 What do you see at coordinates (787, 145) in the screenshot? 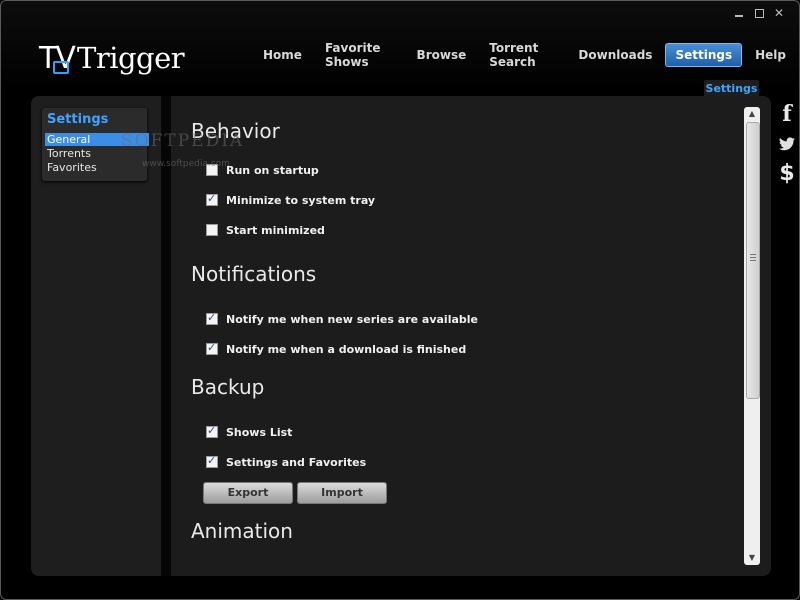
I see `twitter-icon` at bounding box center [787, 145].